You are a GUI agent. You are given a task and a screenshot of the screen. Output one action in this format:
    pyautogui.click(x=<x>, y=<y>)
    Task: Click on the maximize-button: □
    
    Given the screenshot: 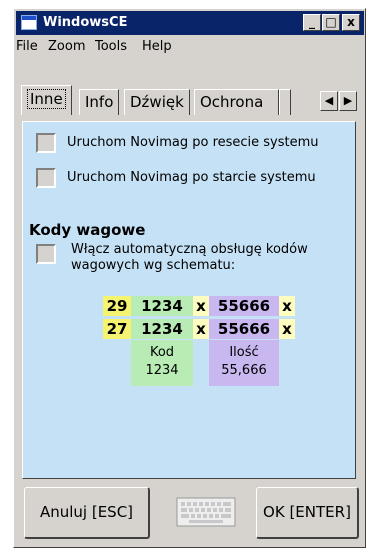 What is the action you would take?
    pyautogui.click(x=331, y=22)
    